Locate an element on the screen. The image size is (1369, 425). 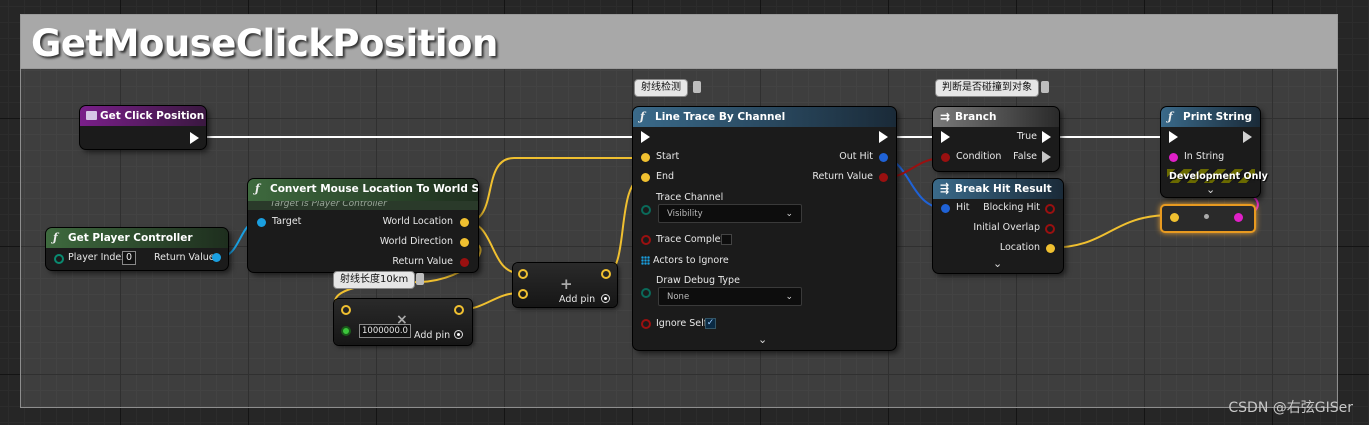
multiply-output-pin is located at coordinates (459, 310).